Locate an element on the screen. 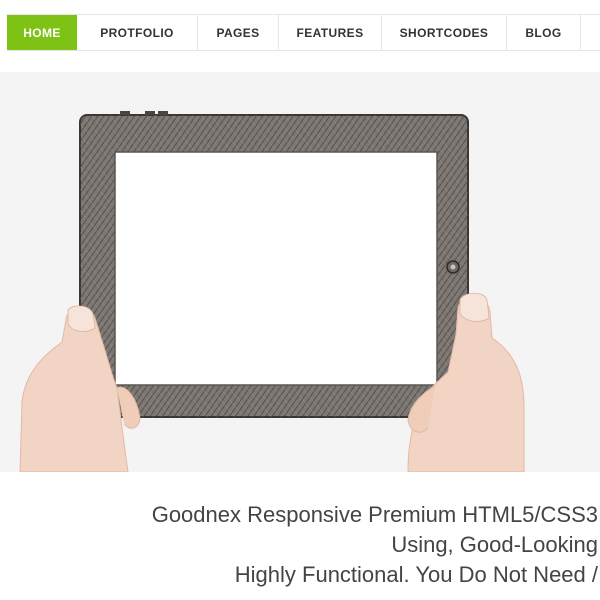 The height and width of the screenshot is (600, 600). nav-item-portfolio: PROTFOLIO is located at coordinates (137, 32).